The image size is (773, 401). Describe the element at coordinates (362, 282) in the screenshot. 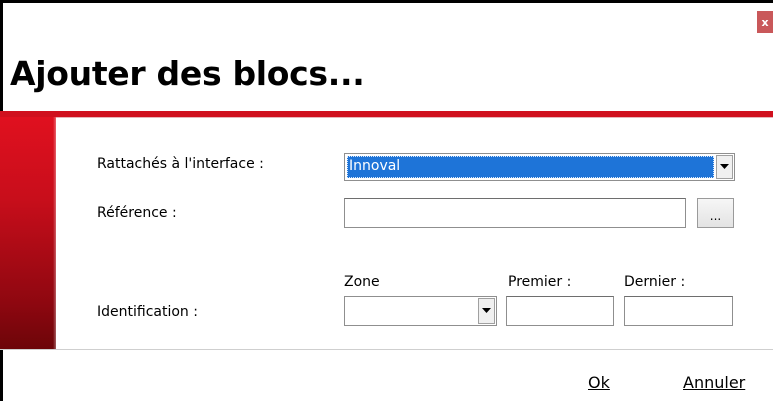

I see `zone-label: Zone` at that location.